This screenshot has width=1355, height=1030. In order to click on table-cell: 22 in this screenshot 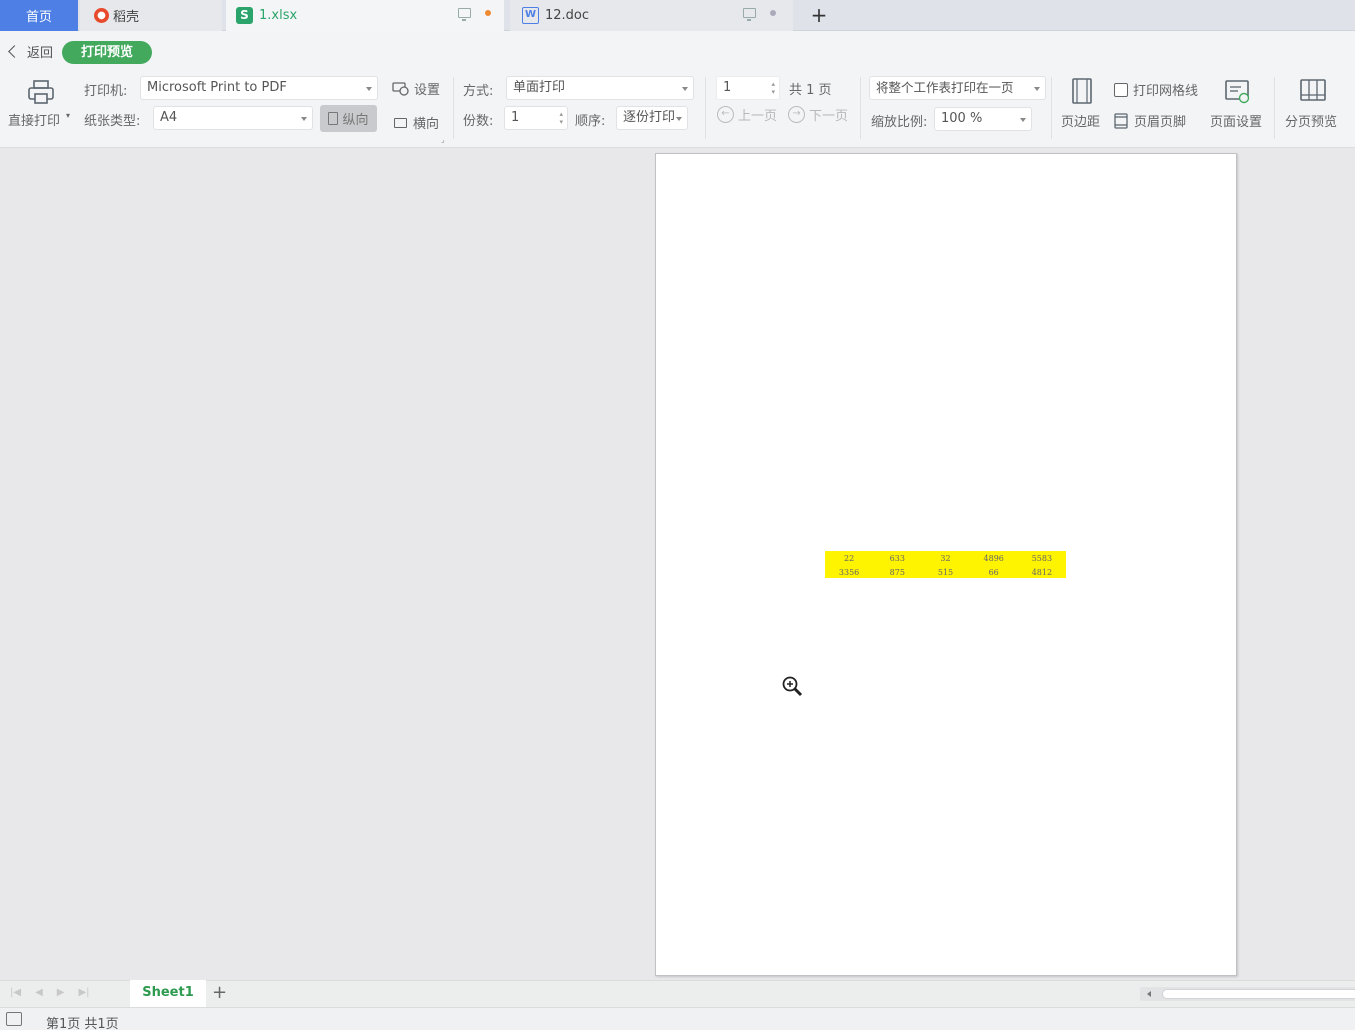, I will do `click(849, 558)`.